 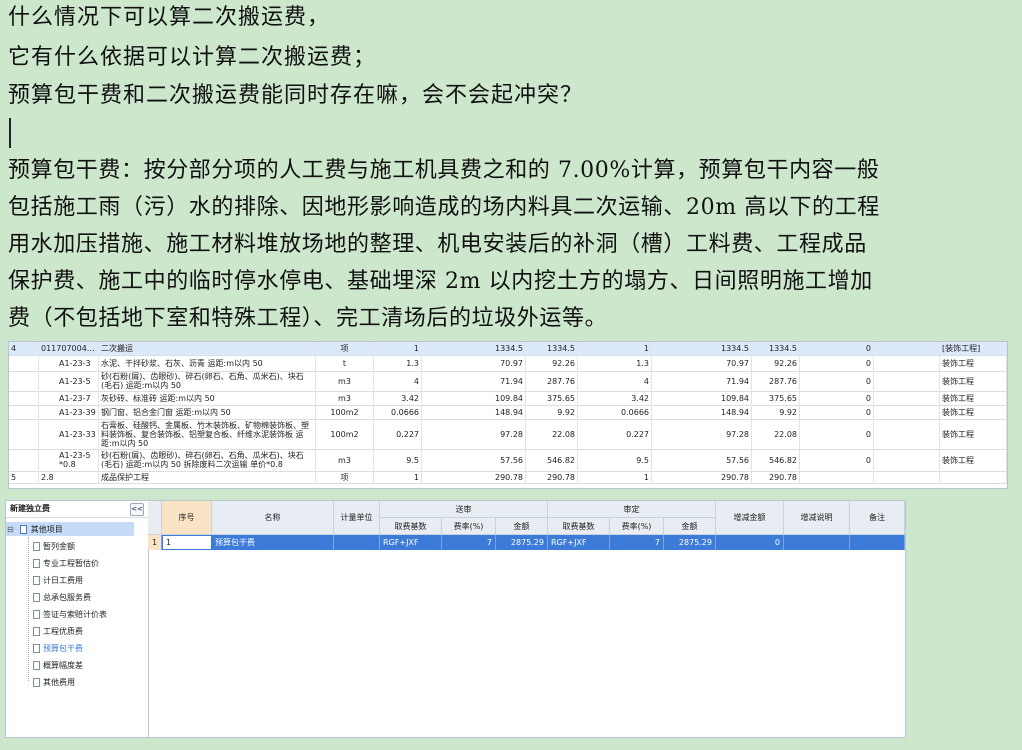 What do you see at coordinates (71, 563) in the screenshot?
I see `tree-item-label: 专业工程暂估价` at bounding box center [71, 563].